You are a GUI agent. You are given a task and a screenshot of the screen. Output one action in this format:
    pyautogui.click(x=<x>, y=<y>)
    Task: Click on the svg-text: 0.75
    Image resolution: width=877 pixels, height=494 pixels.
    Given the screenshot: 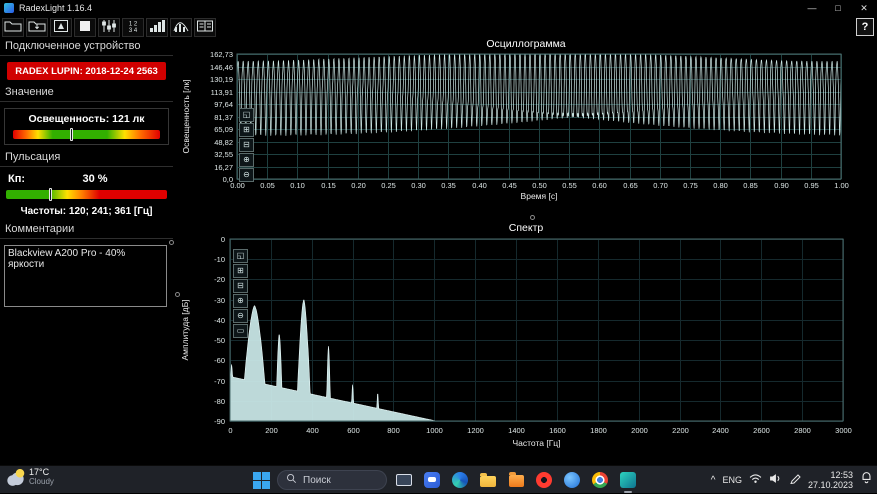 What is the action you would take?
    pyautogui.click(x=690, y=185)
    